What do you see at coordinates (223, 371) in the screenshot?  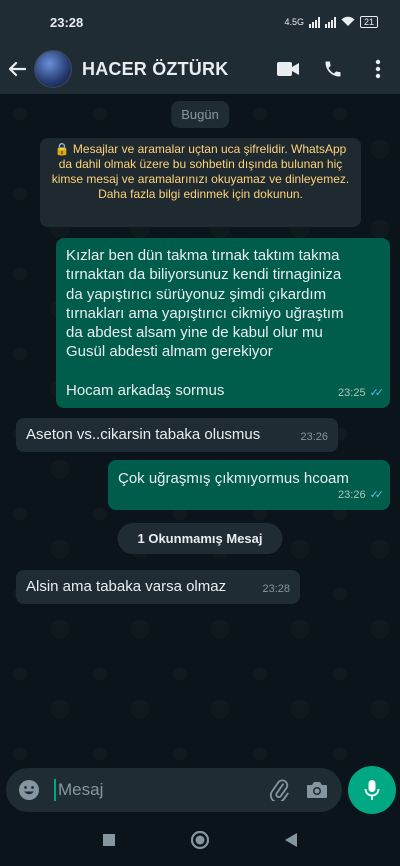 I see `message-line` at bounding box center [223, 371].